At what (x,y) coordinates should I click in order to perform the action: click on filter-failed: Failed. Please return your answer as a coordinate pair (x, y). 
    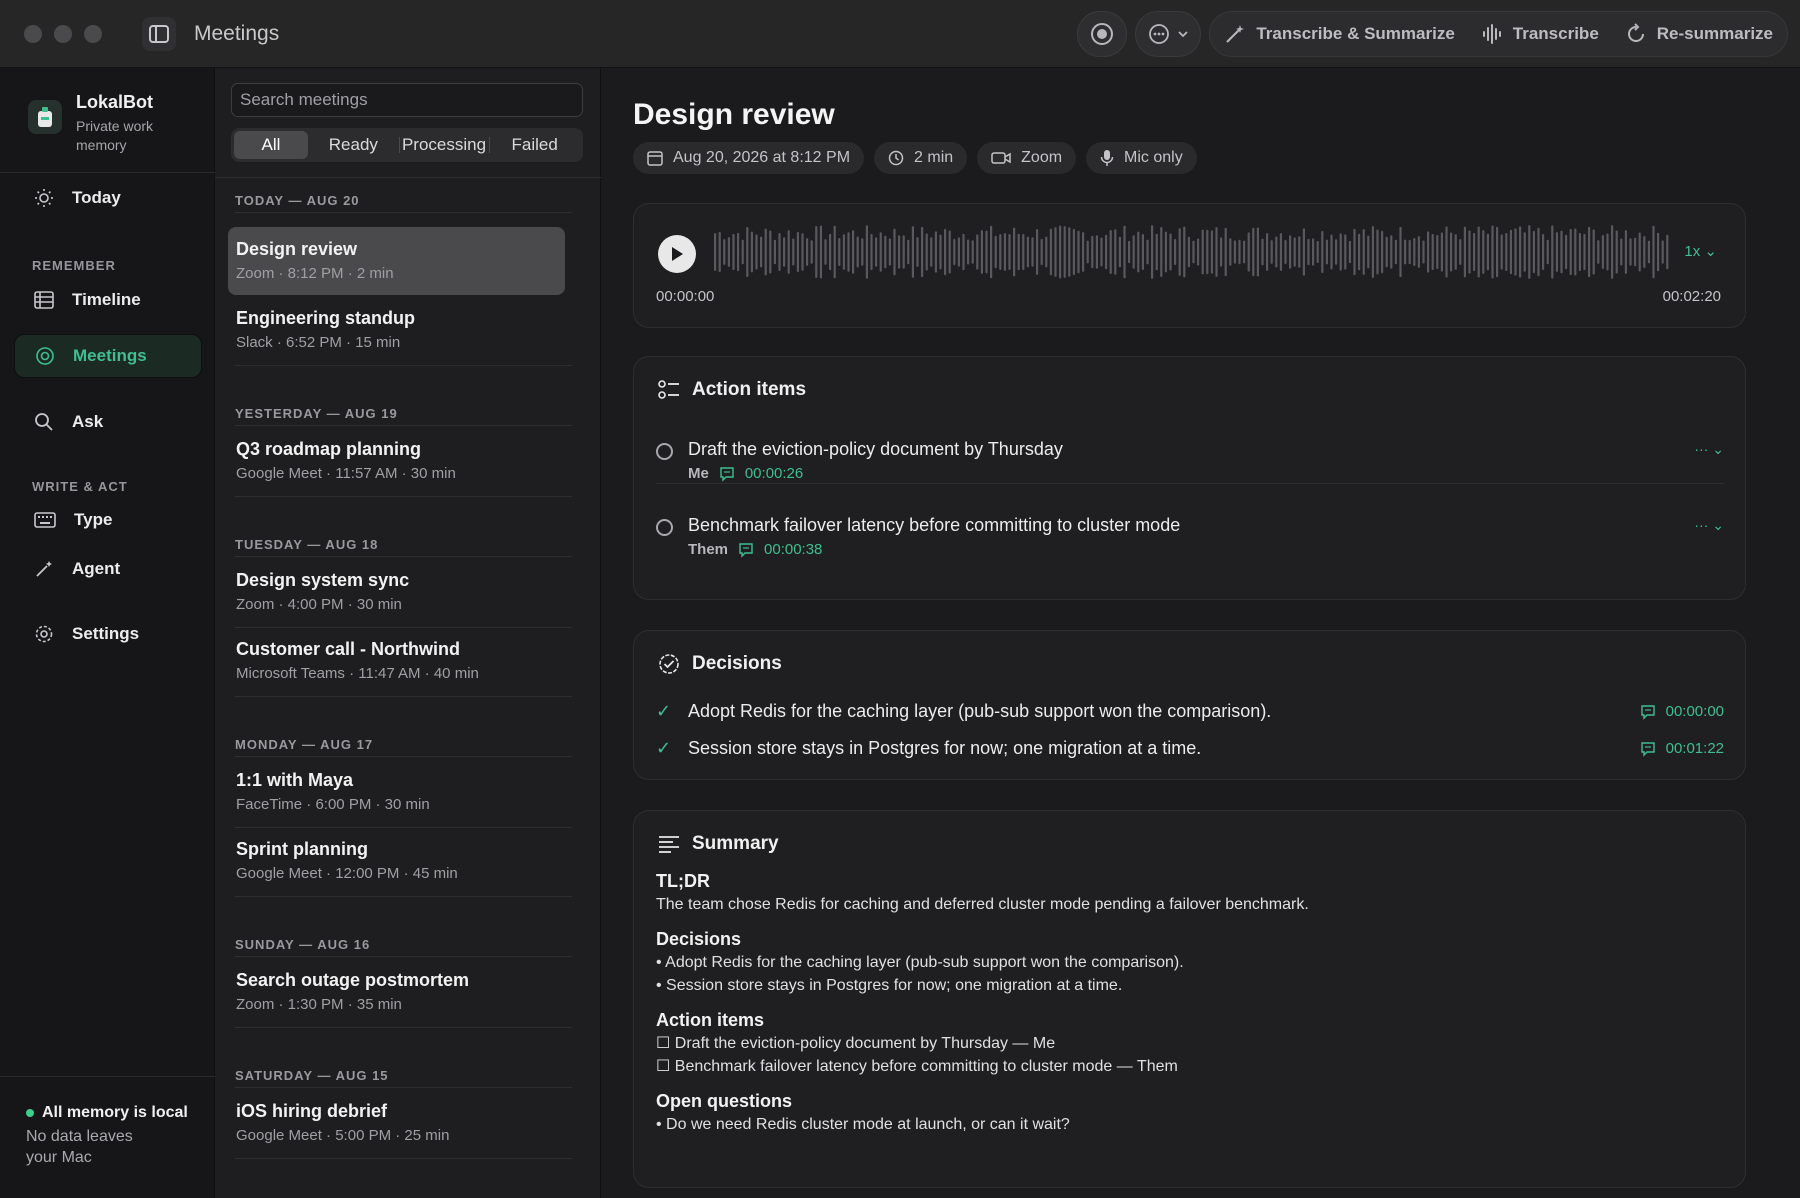
    Looking at the image, I should click on (534, 145).